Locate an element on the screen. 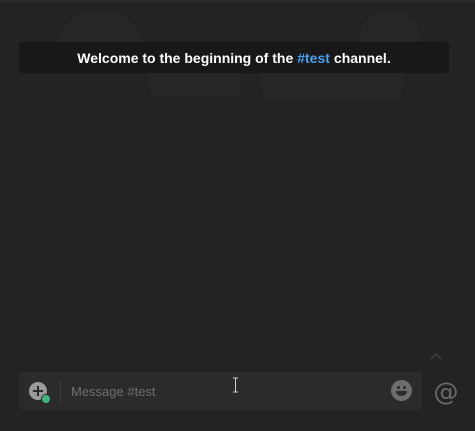 This screenshot has height=431, width=475. scroll-to-top-button is located at coordinates (436, 356).